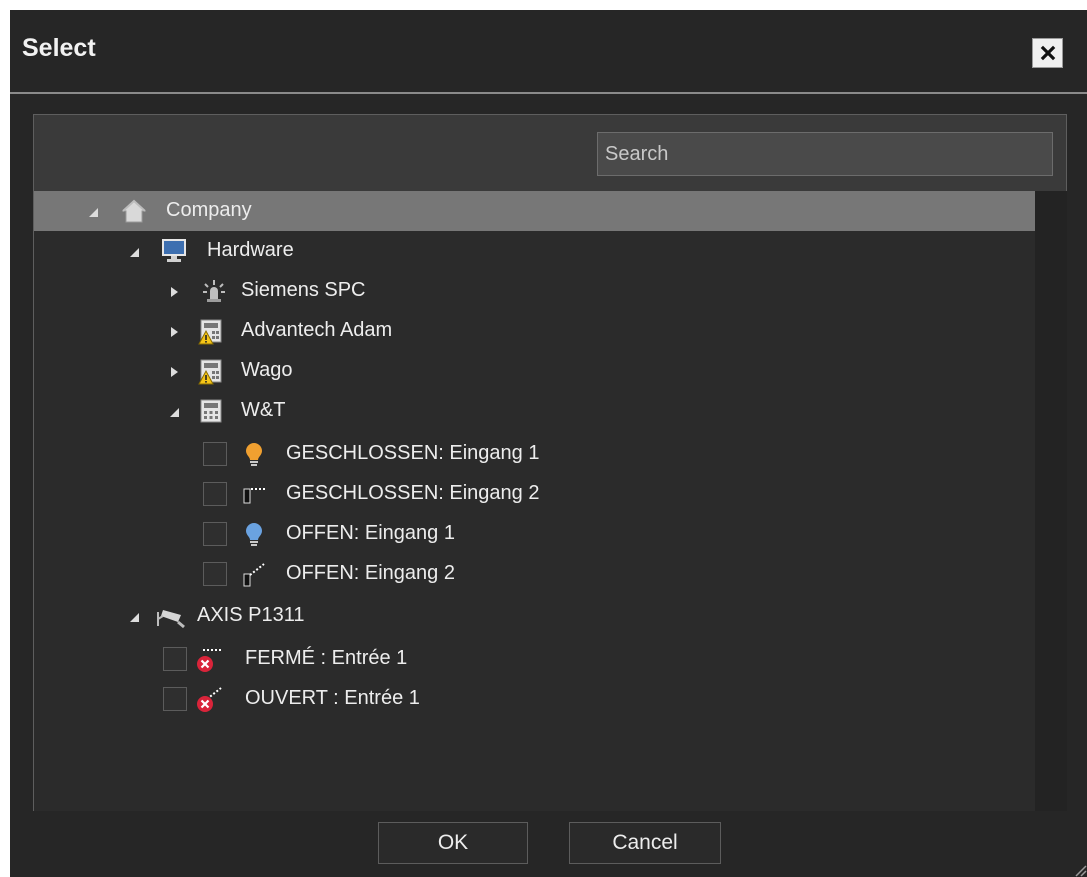  What do you see at coordinates (534, 411) in the screenshot?
I see `tree-node-wt: W&T` at bounding box center [534, 411].